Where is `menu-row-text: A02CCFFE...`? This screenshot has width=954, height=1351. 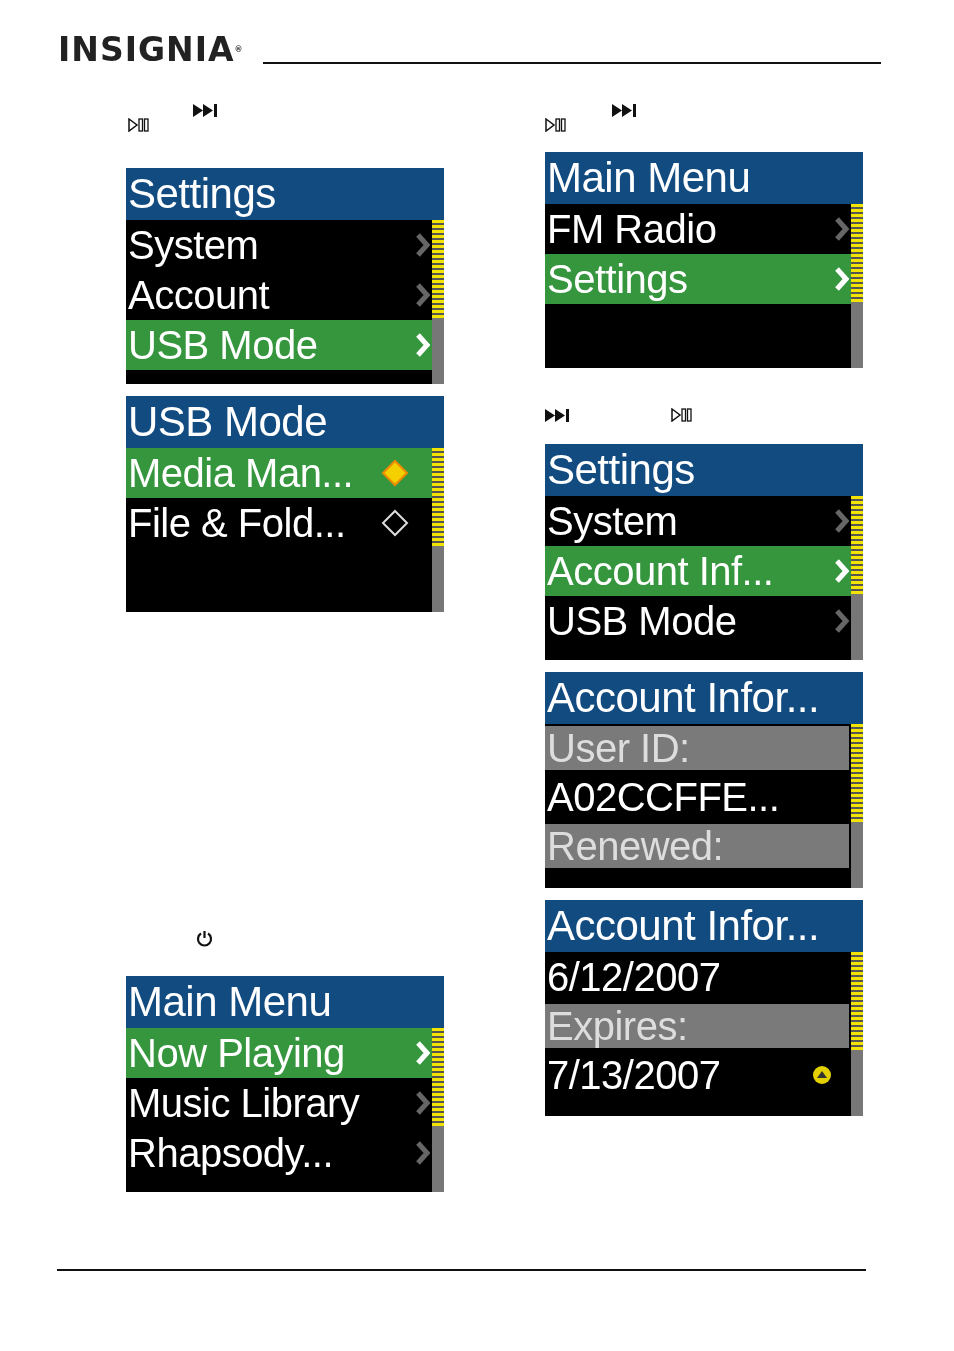
menu-row-text: A02CCFFE... is located at coordinates (663, 797).